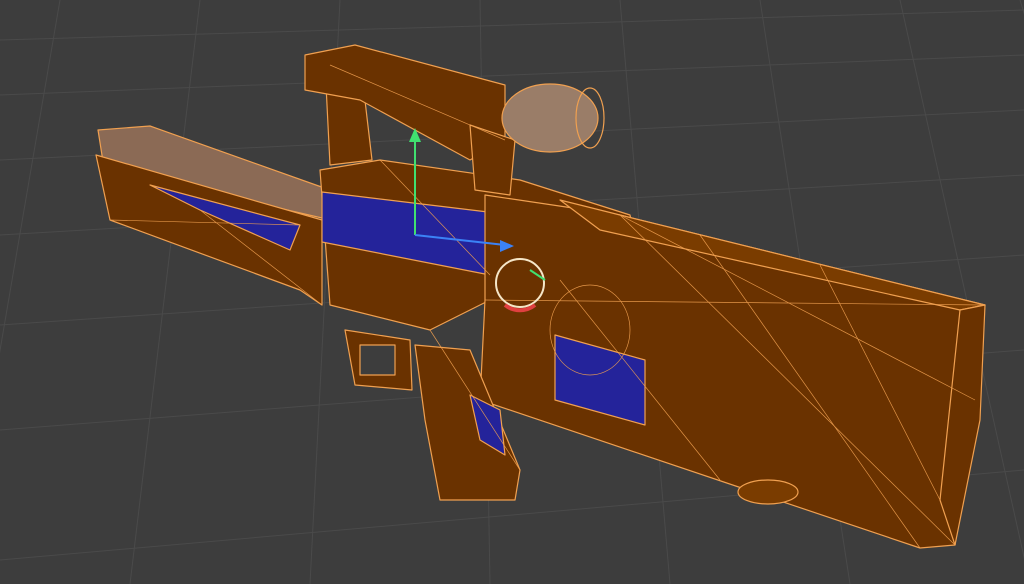  Describe the element at coordinates (768, 492) in the screenshot. I see `stock-foot` at that location.